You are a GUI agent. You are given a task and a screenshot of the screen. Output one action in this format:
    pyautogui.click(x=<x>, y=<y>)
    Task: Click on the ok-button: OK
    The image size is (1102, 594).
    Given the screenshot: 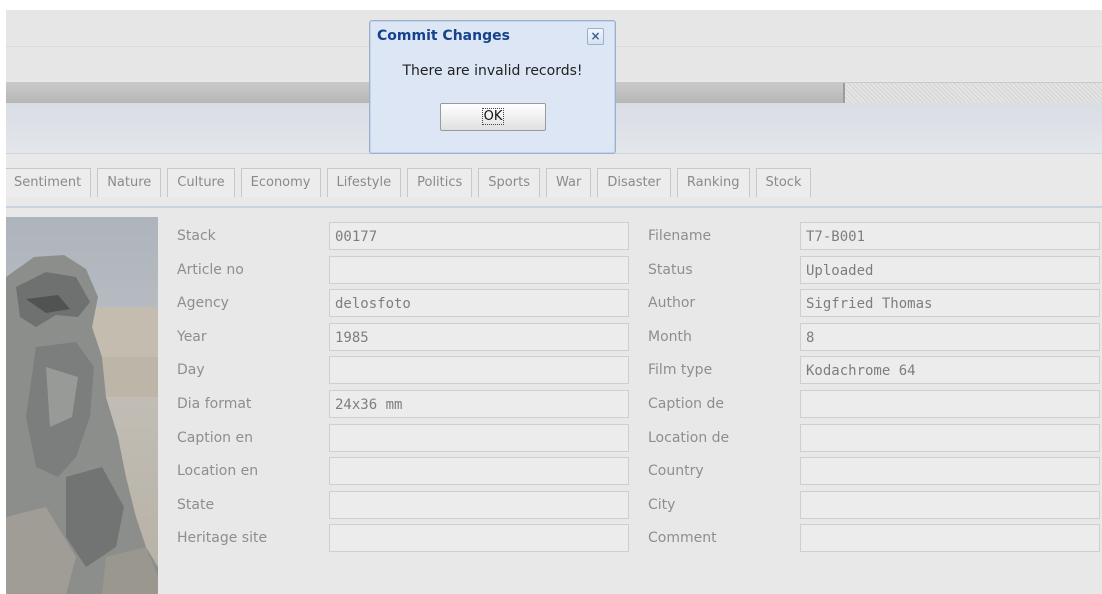 What is the action you would take?
    pyautogui.click(x=493, y=117)
    